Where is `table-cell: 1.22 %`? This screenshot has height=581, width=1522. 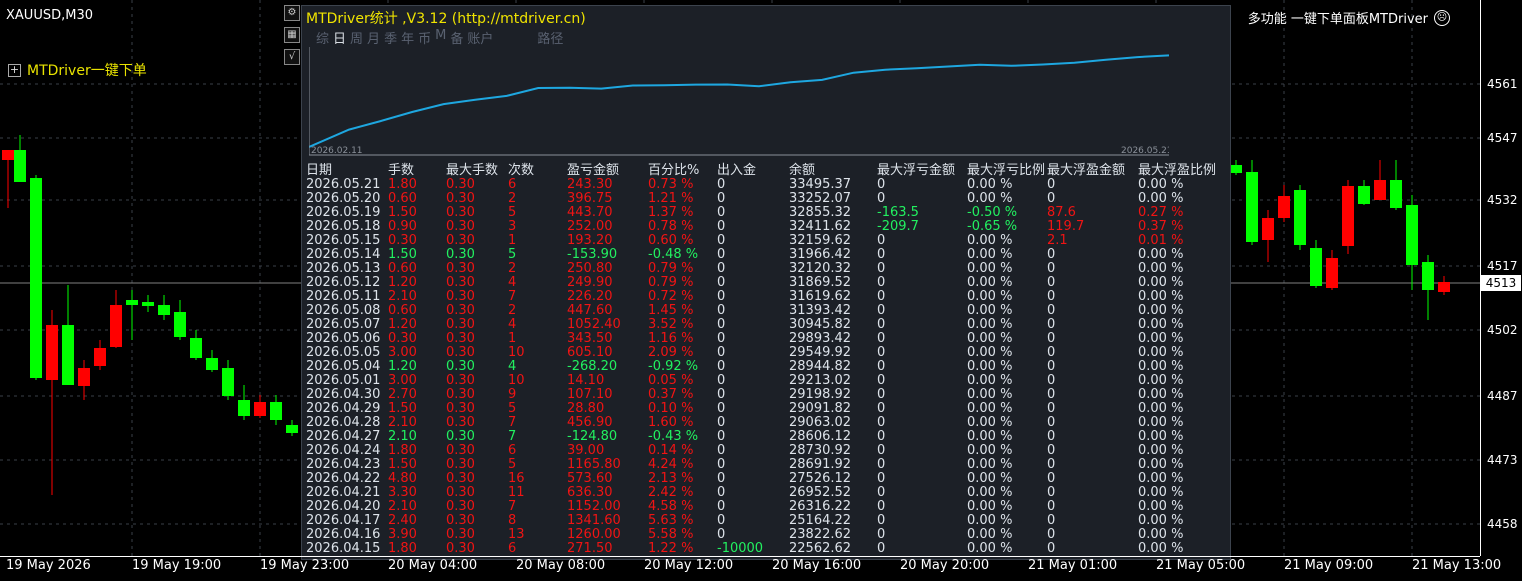 table-cell: 1.22 % is located at coordinates (671, 548).